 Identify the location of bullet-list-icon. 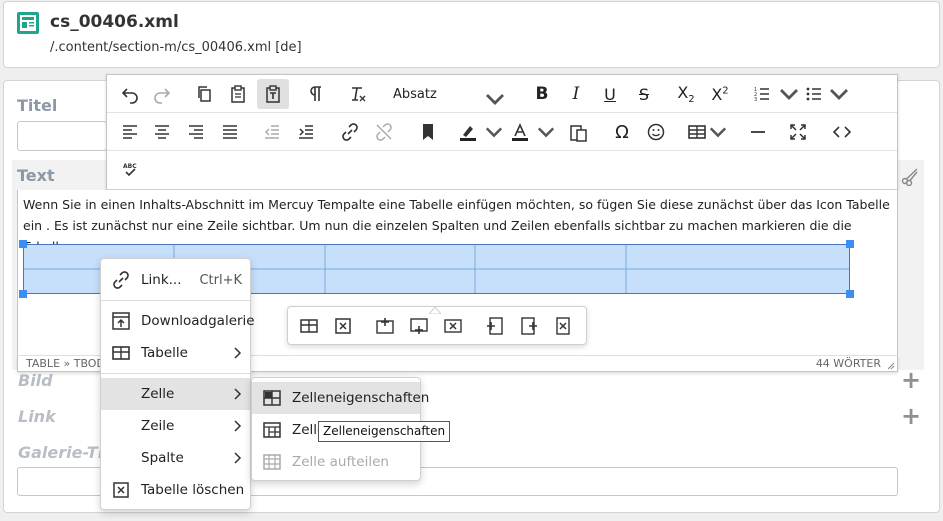
(814, 94).